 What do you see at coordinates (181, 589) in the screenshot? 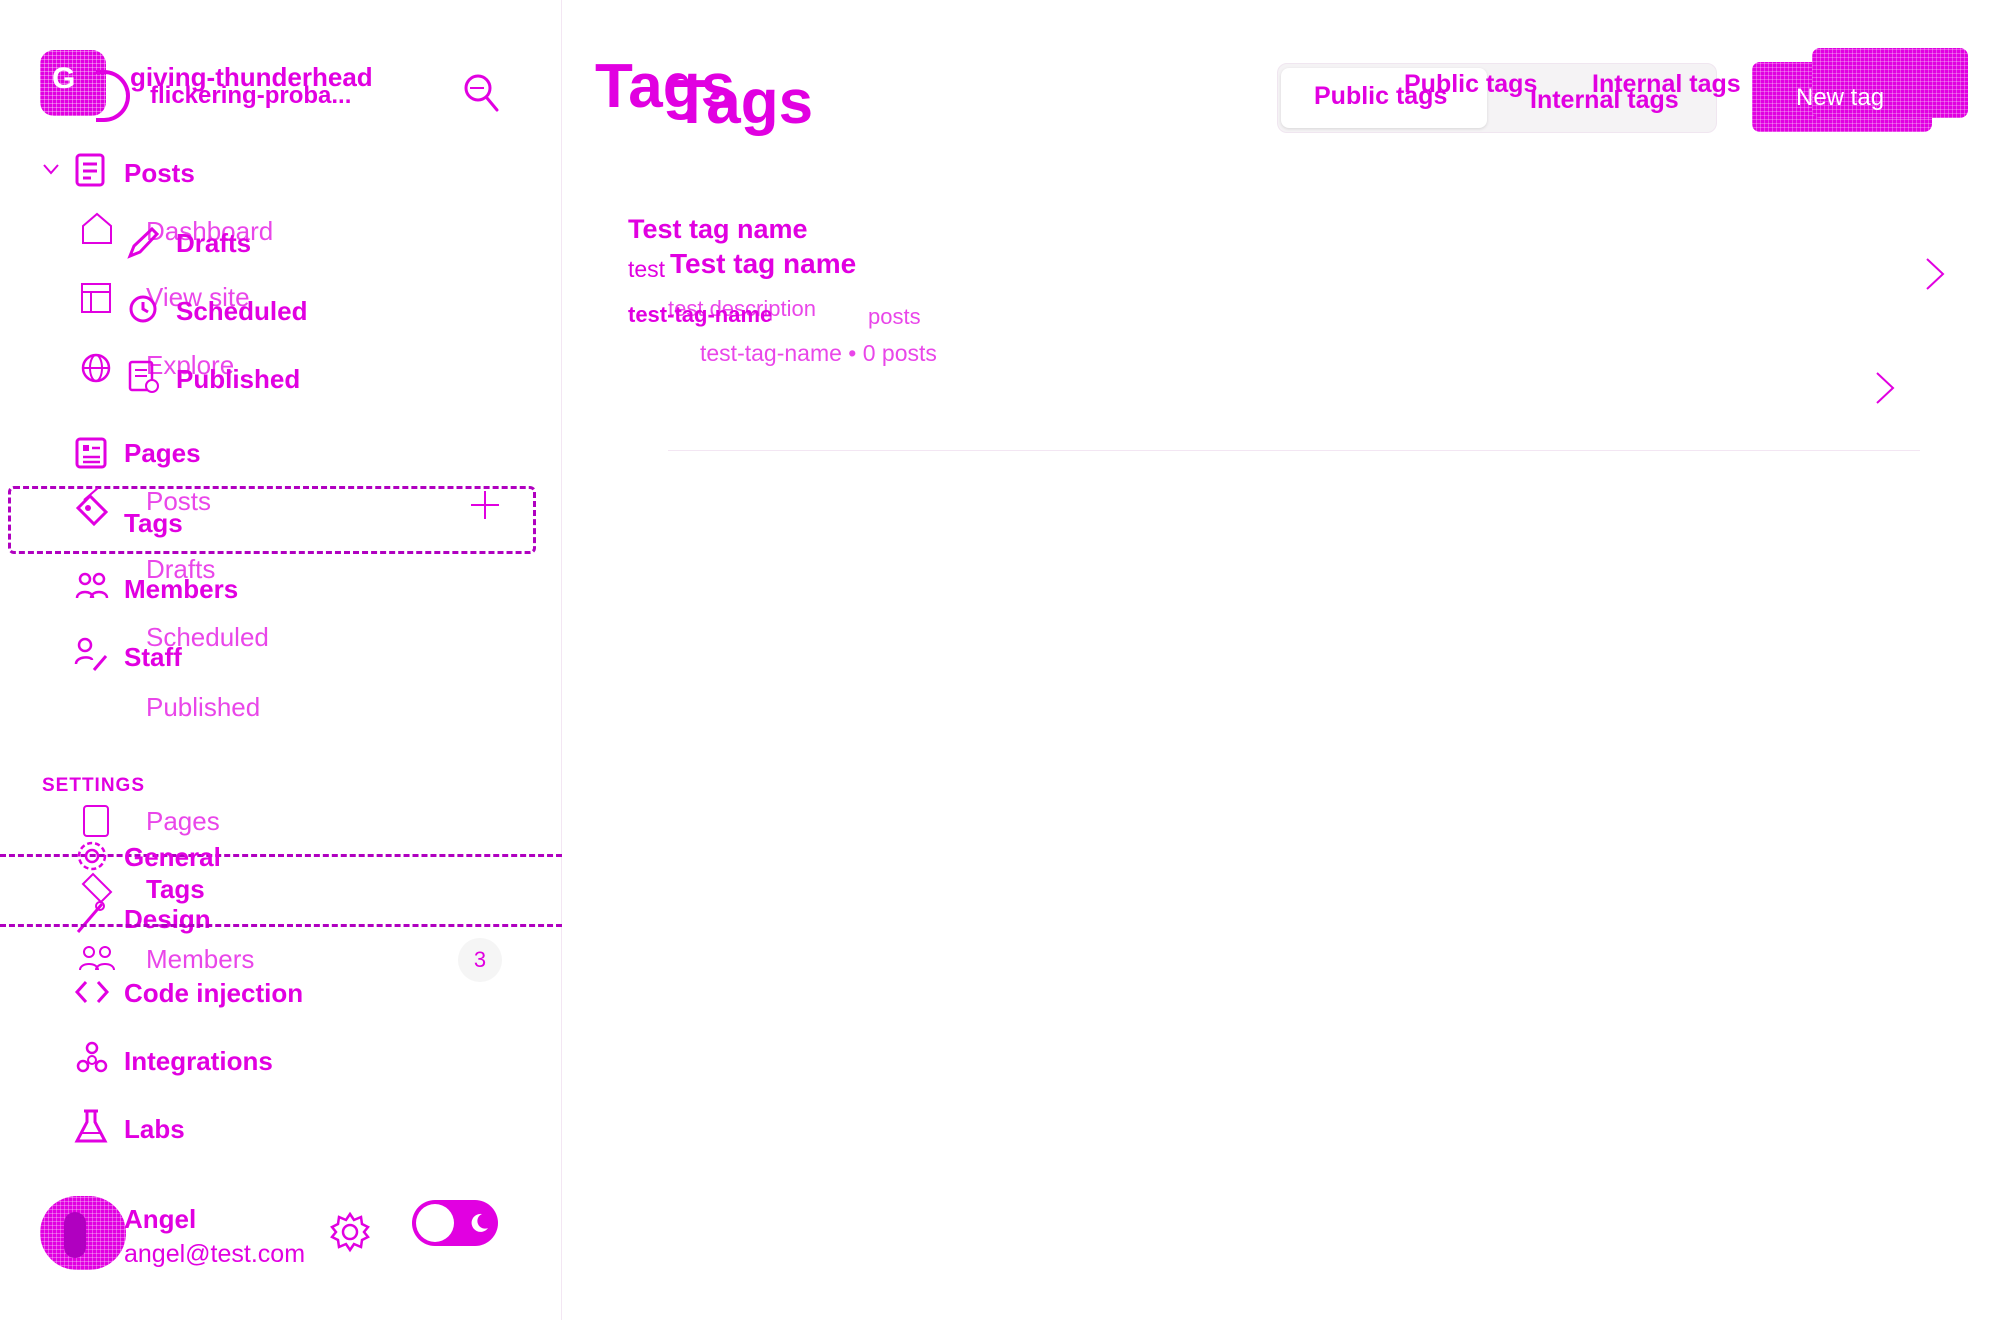
I see `nav-members: Members` at bounding box center [181, 589].